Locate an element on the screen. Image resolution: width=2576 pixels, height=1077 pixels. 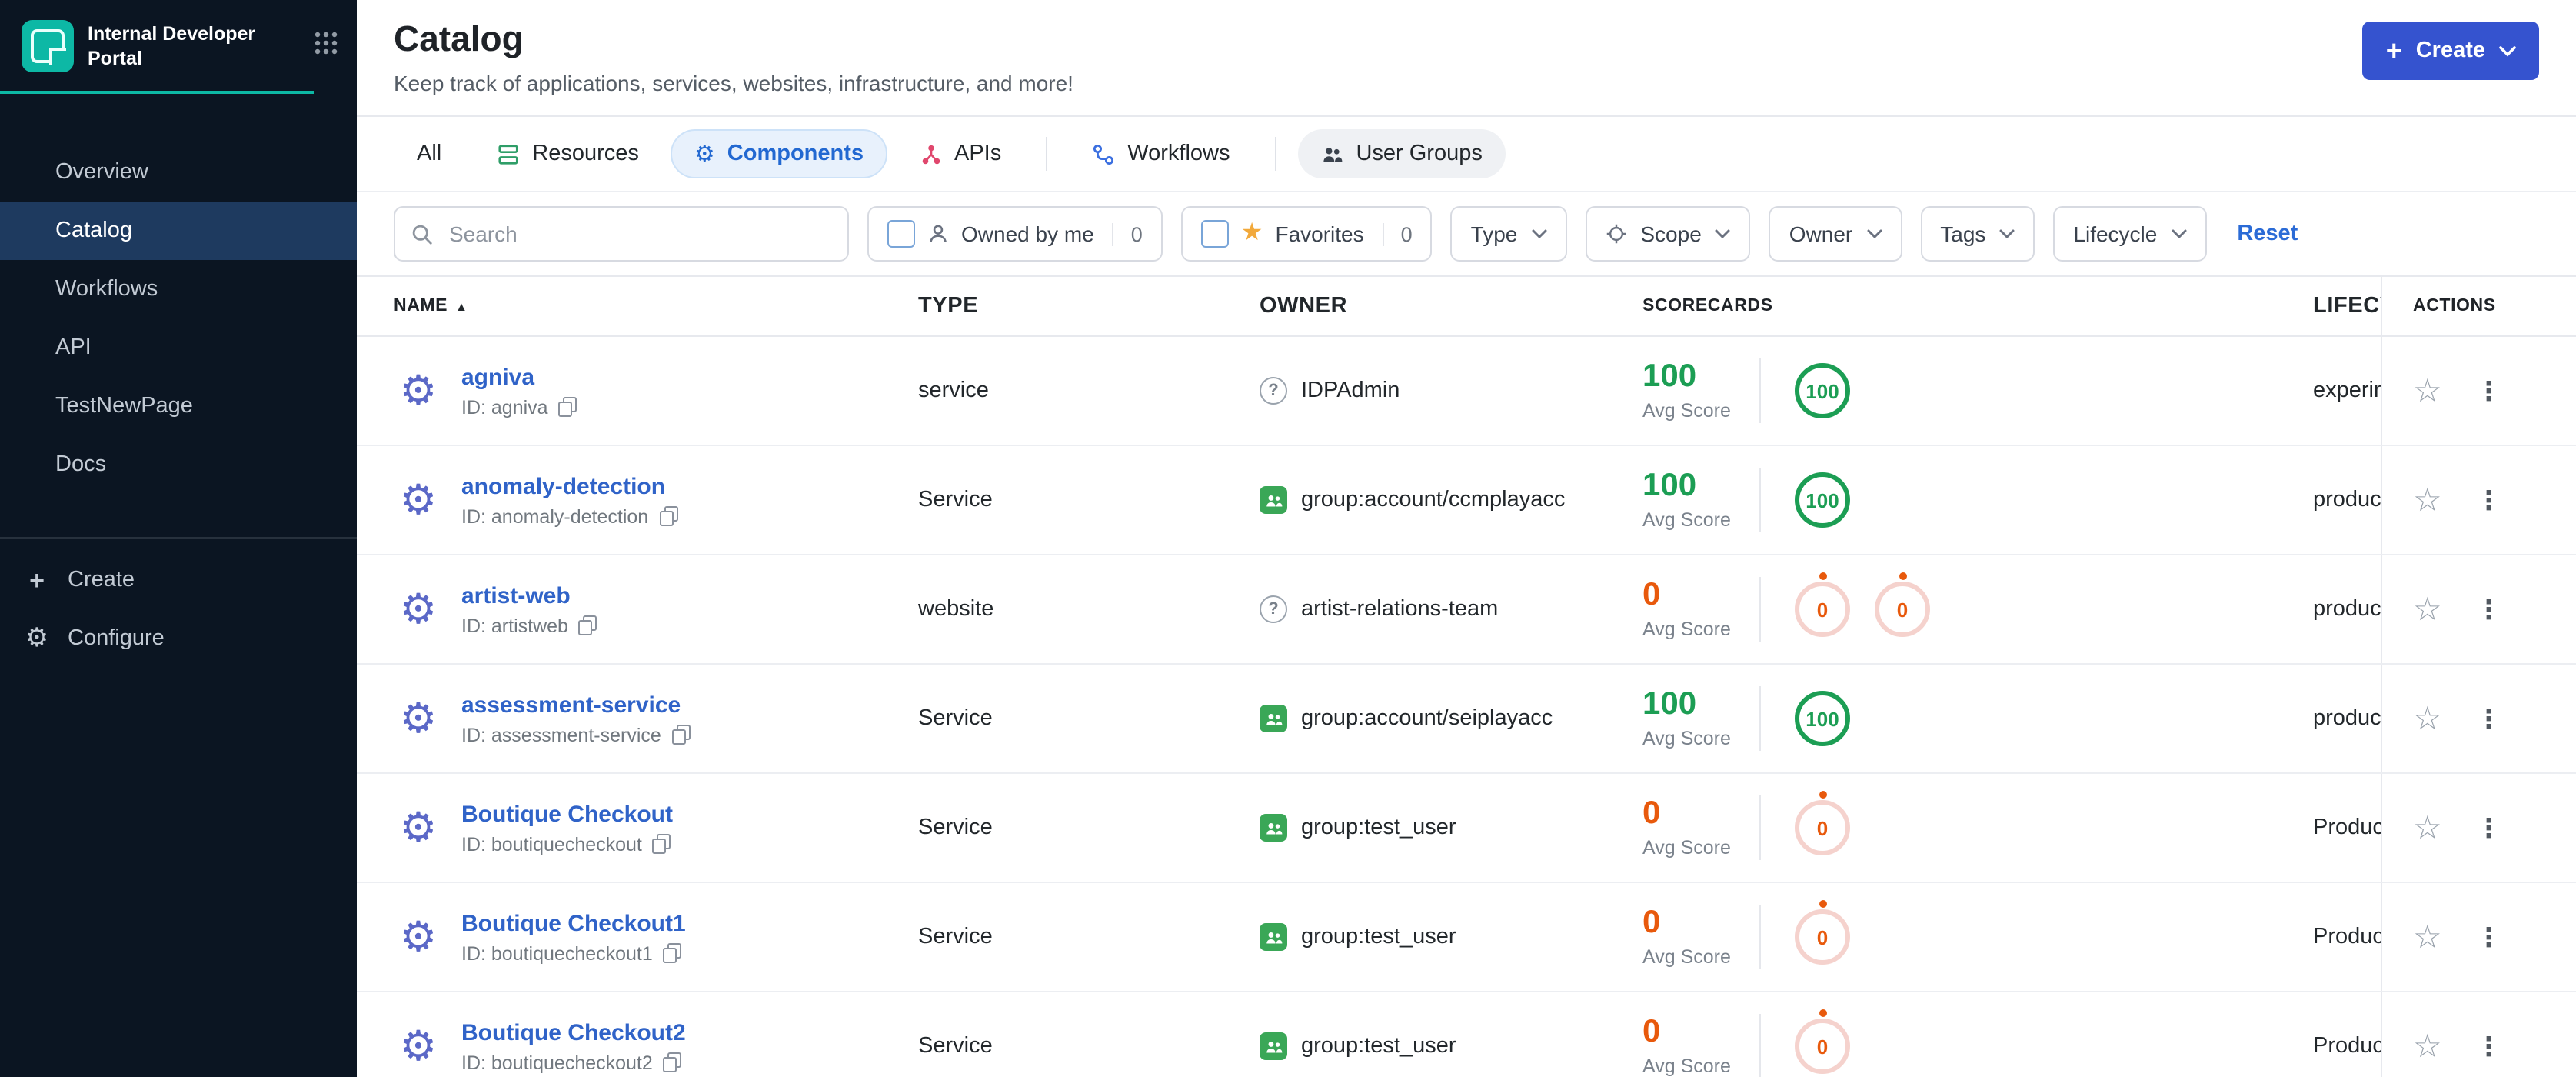
owned-by-me-filter: Owned by me 0 is located at coordinates (1015, 234).